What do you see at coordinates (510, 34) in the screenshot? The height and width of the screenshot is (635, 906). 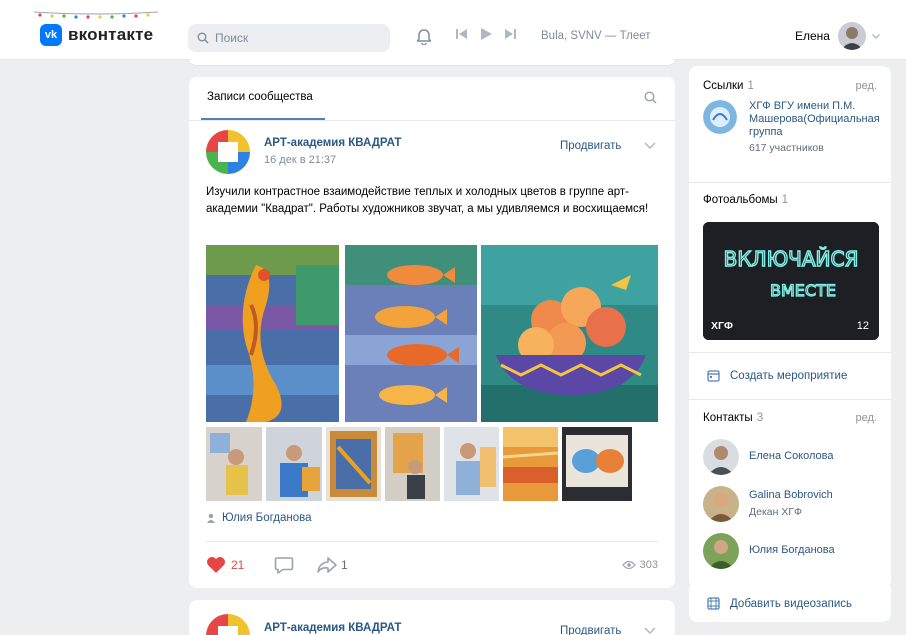 I see `next-track-icon` at bounding box center [510, 34].